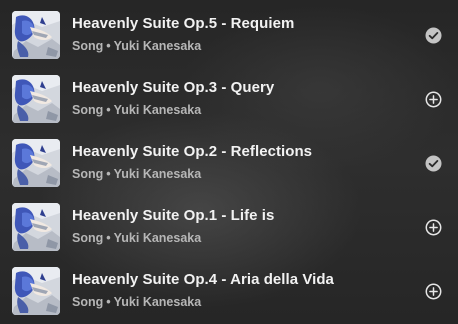  I want to click on track-title: Heavenly Suite Op.5 - Requiem, so click(183, 23).